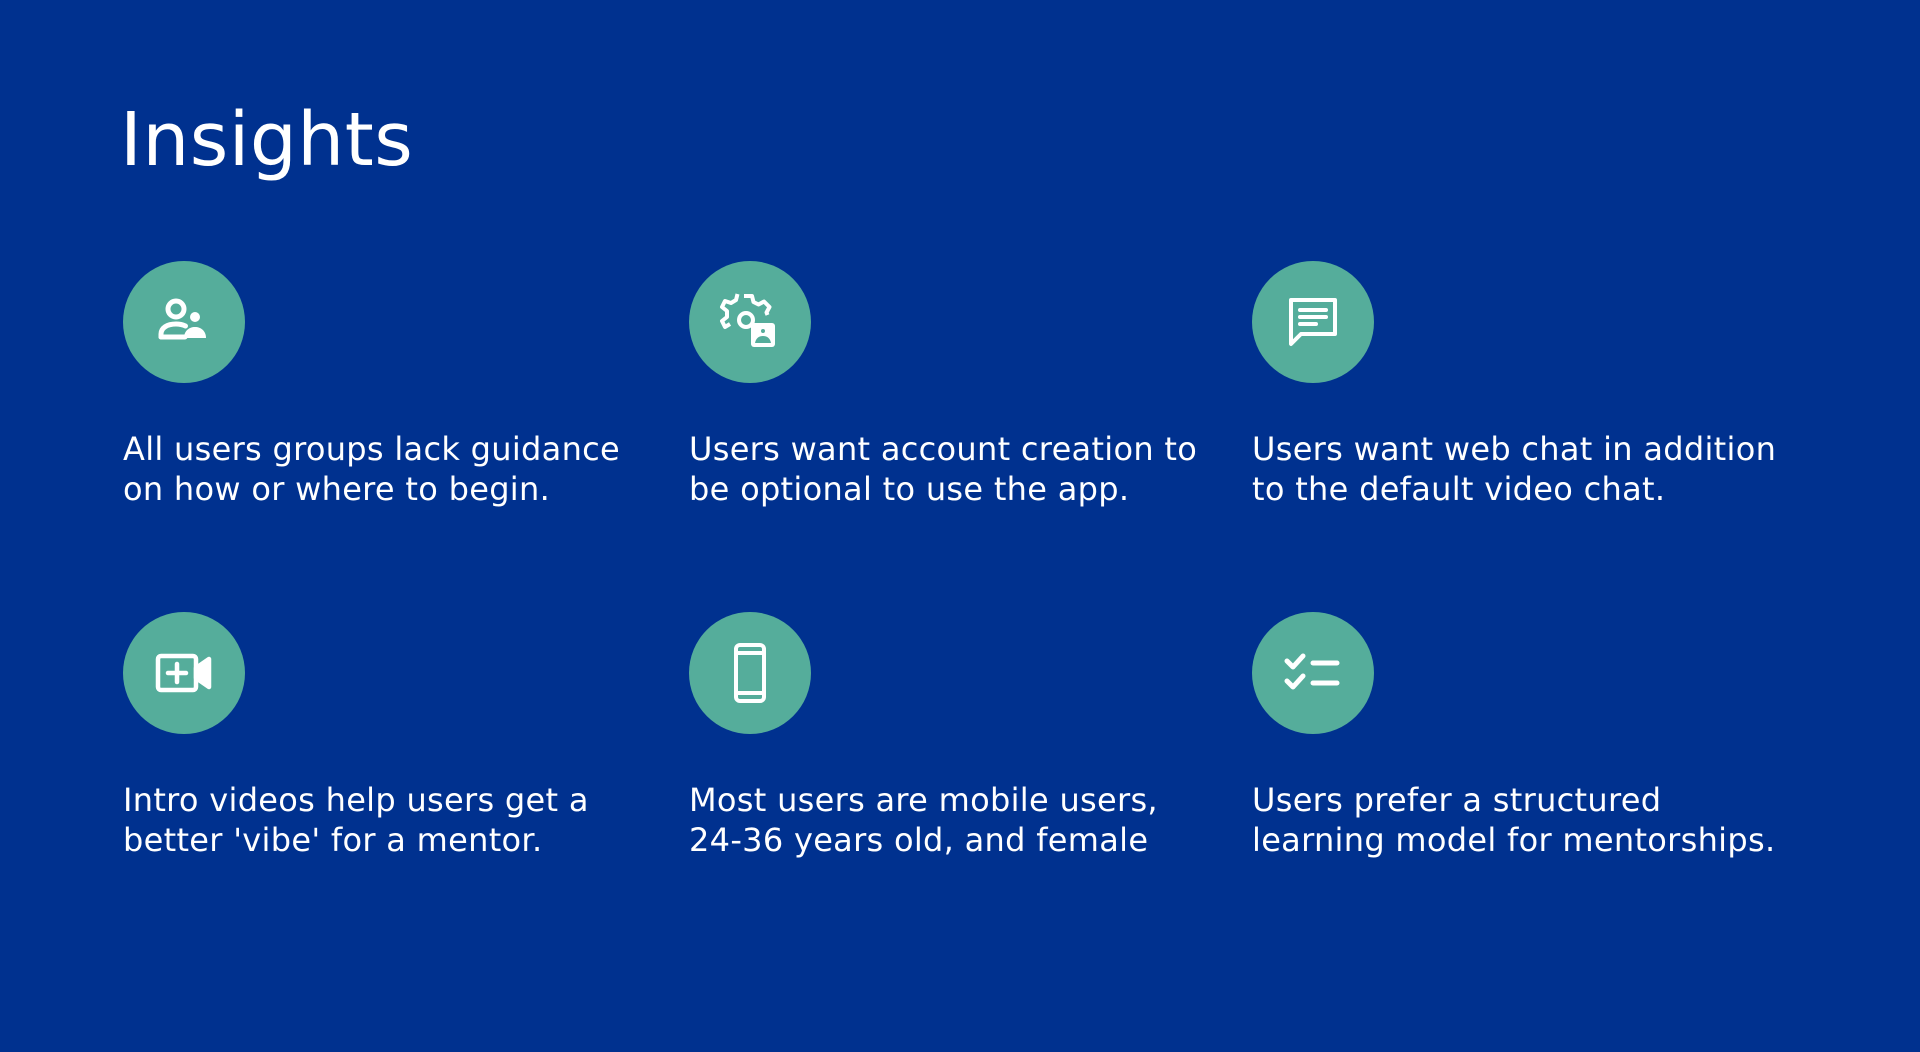  What do you see at coordinates (923, 800) in the screenshot?
I see `insight-text-line: Most users are mobile users,` at bounding box center [923, 800].